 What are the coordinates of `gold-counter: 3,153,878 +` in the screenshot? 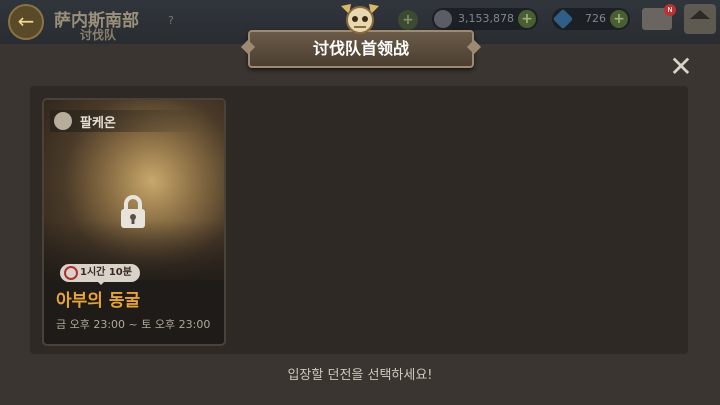 It's located at (485, 19).